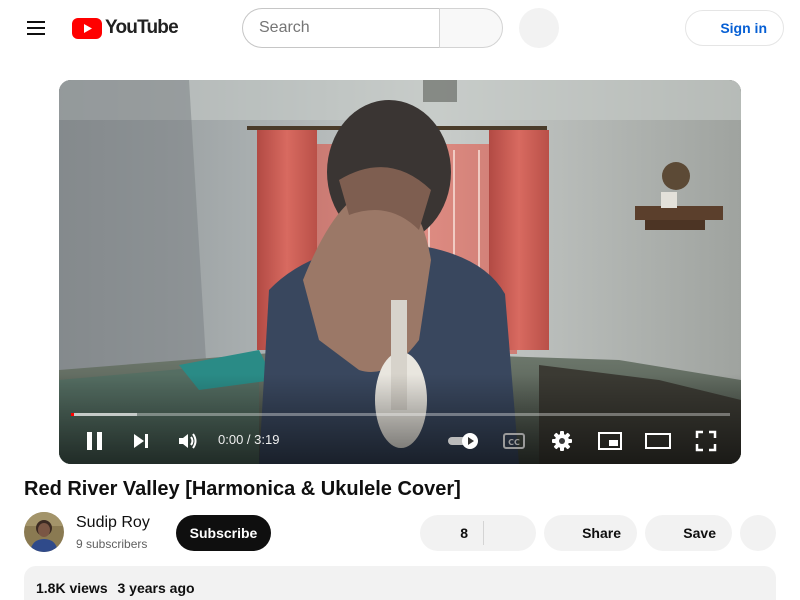 The image size is (800, 600). What do you see at coordinates (400, 583) in the screenshot?
I see `description-box: 1.8K views 3 years ago` at bounding box center [400, 583].